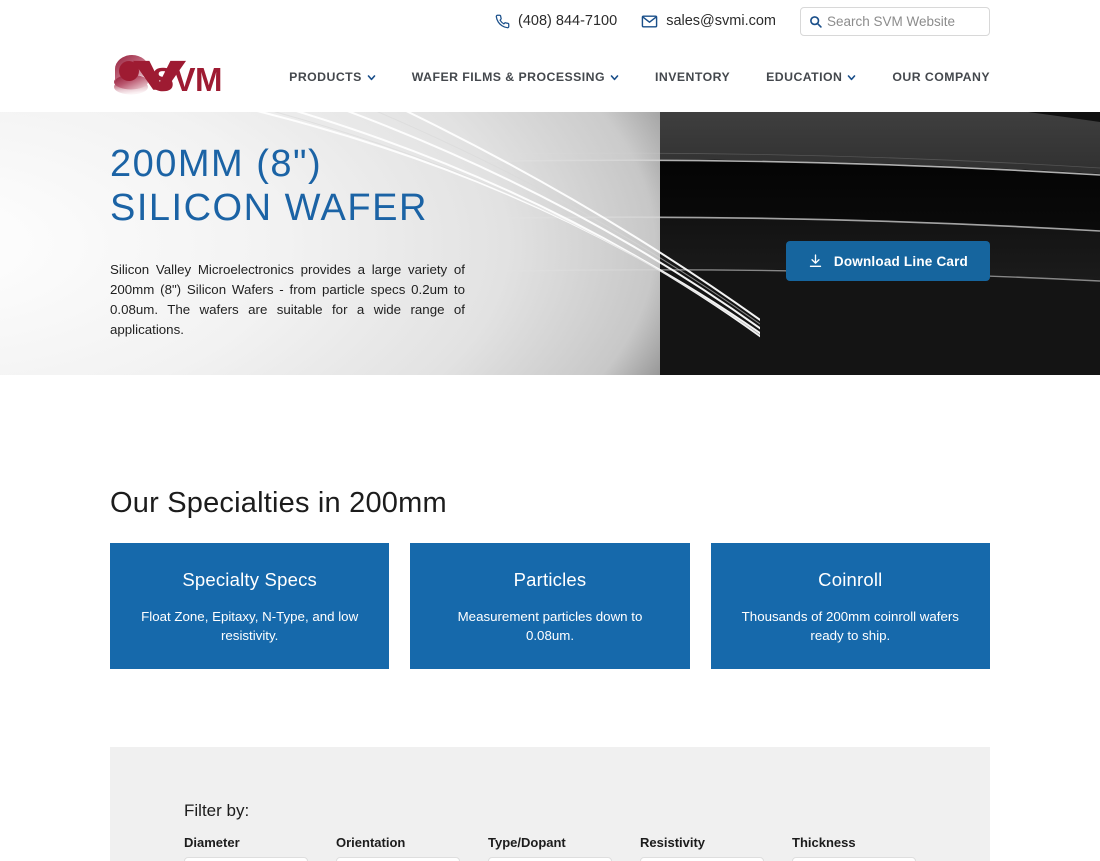 This screenshot has height=861, width=1100. I want to click on nav-item-our-company: OUR COMPANY, so click(941, 77).